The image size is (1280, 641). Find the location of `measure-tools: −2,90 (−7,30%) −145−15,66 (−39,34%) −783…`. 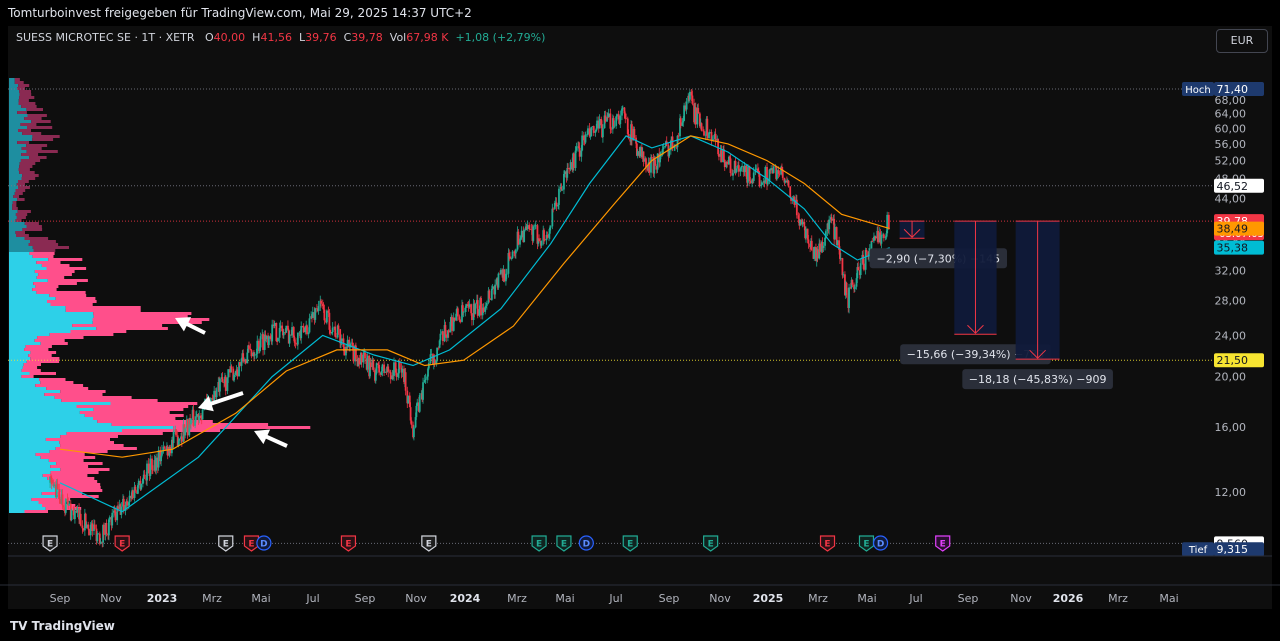

measure-tools: −2,90 (−7,30%) −145−15,66 (−39,34%) −783… is located at coordinates (991, 305).